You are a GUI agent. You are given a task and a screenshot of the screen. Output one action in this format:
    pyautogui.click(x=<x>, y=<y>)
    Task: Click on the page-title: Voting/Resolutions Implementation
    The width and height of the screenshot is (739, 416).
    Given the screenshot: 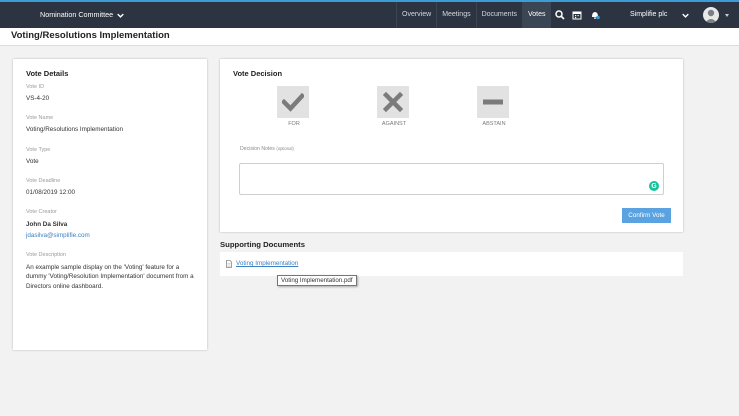 What is the action you would take?
    pyautogui.click(x=90, y=35)
    